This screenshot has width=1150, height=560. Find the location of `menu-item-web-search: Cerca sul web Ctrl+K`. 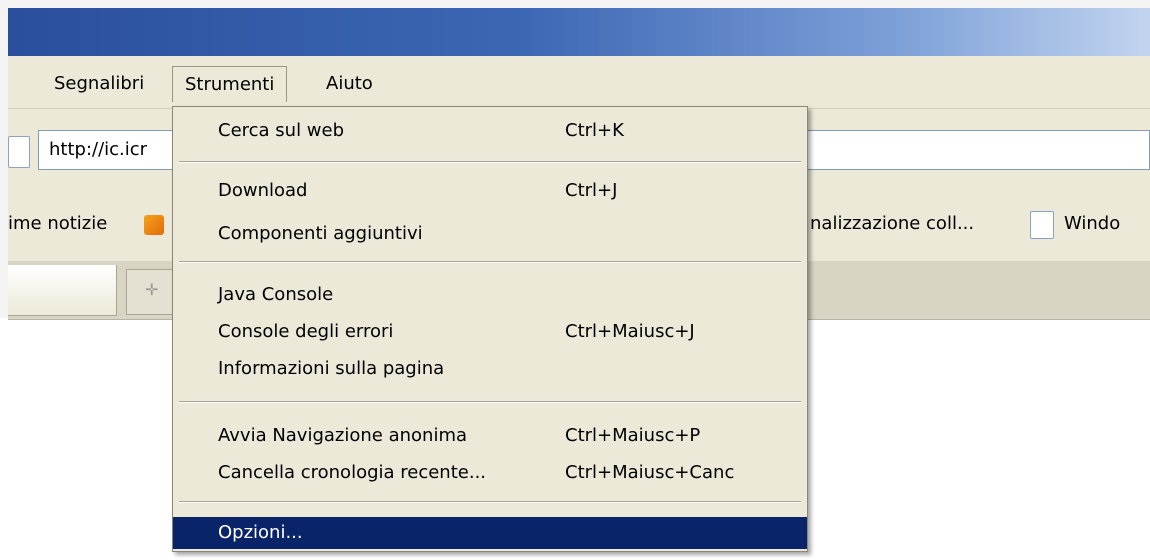

menu-item-web-search: Cerca sul web Ctrl+K is located at coordinates (490, 131).